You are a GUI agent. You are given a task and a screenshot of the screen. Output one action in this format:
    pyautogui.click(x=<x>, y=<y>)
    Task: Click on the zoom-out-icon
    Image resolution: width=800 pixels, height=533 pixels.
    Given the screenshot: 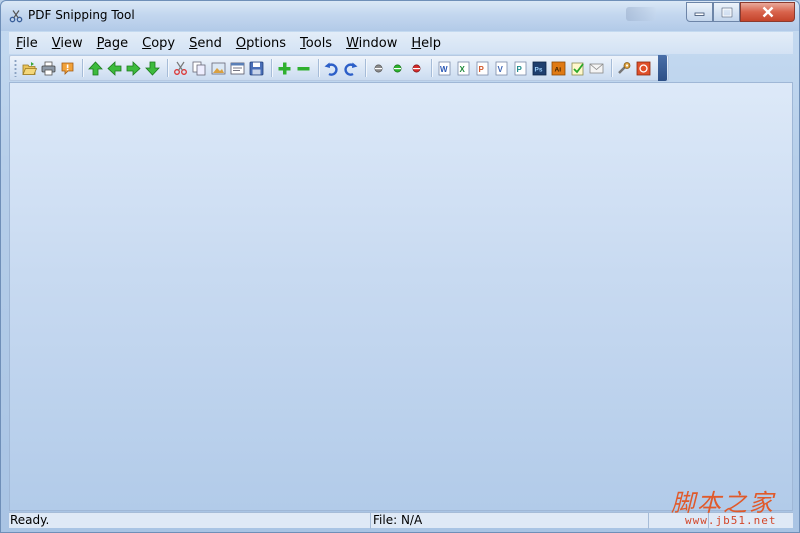 What is the action you would take?
    pyautogui.click(x=303, y=68)
    